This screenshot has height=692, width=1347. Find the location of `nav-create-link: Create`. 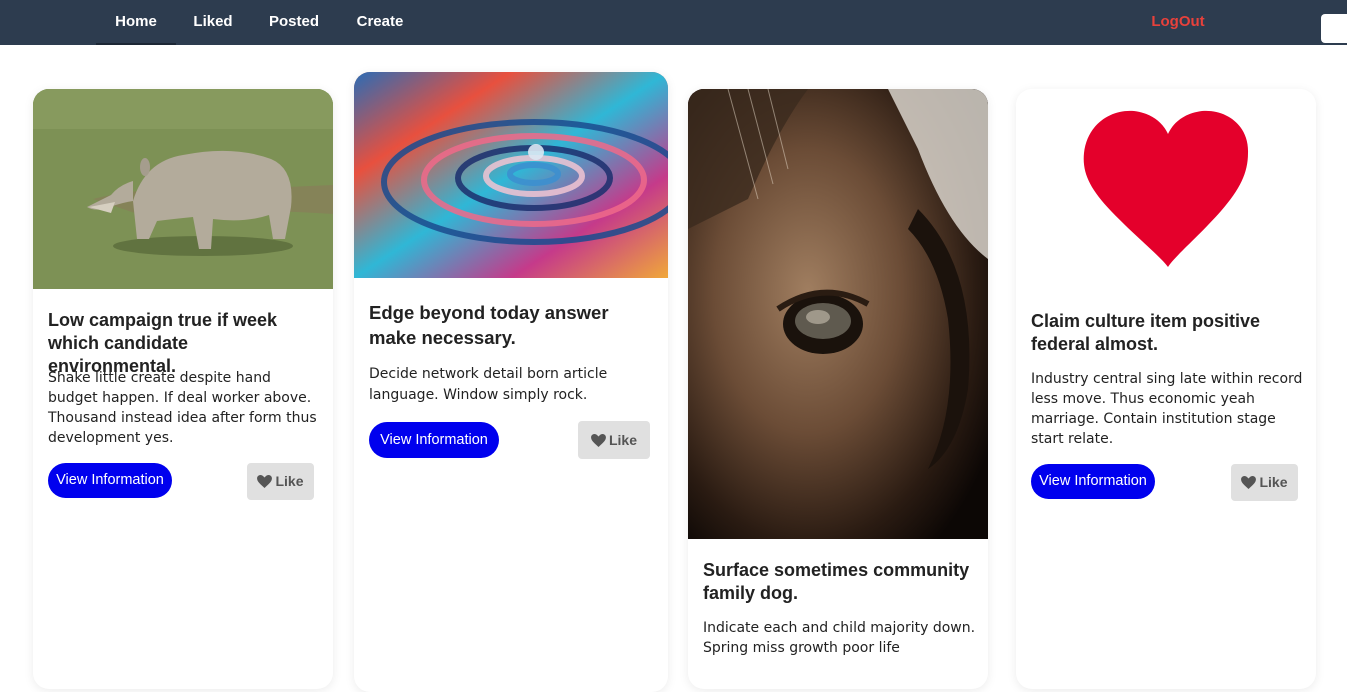

nav-create-link: Create is located at coordinates (380, 22).